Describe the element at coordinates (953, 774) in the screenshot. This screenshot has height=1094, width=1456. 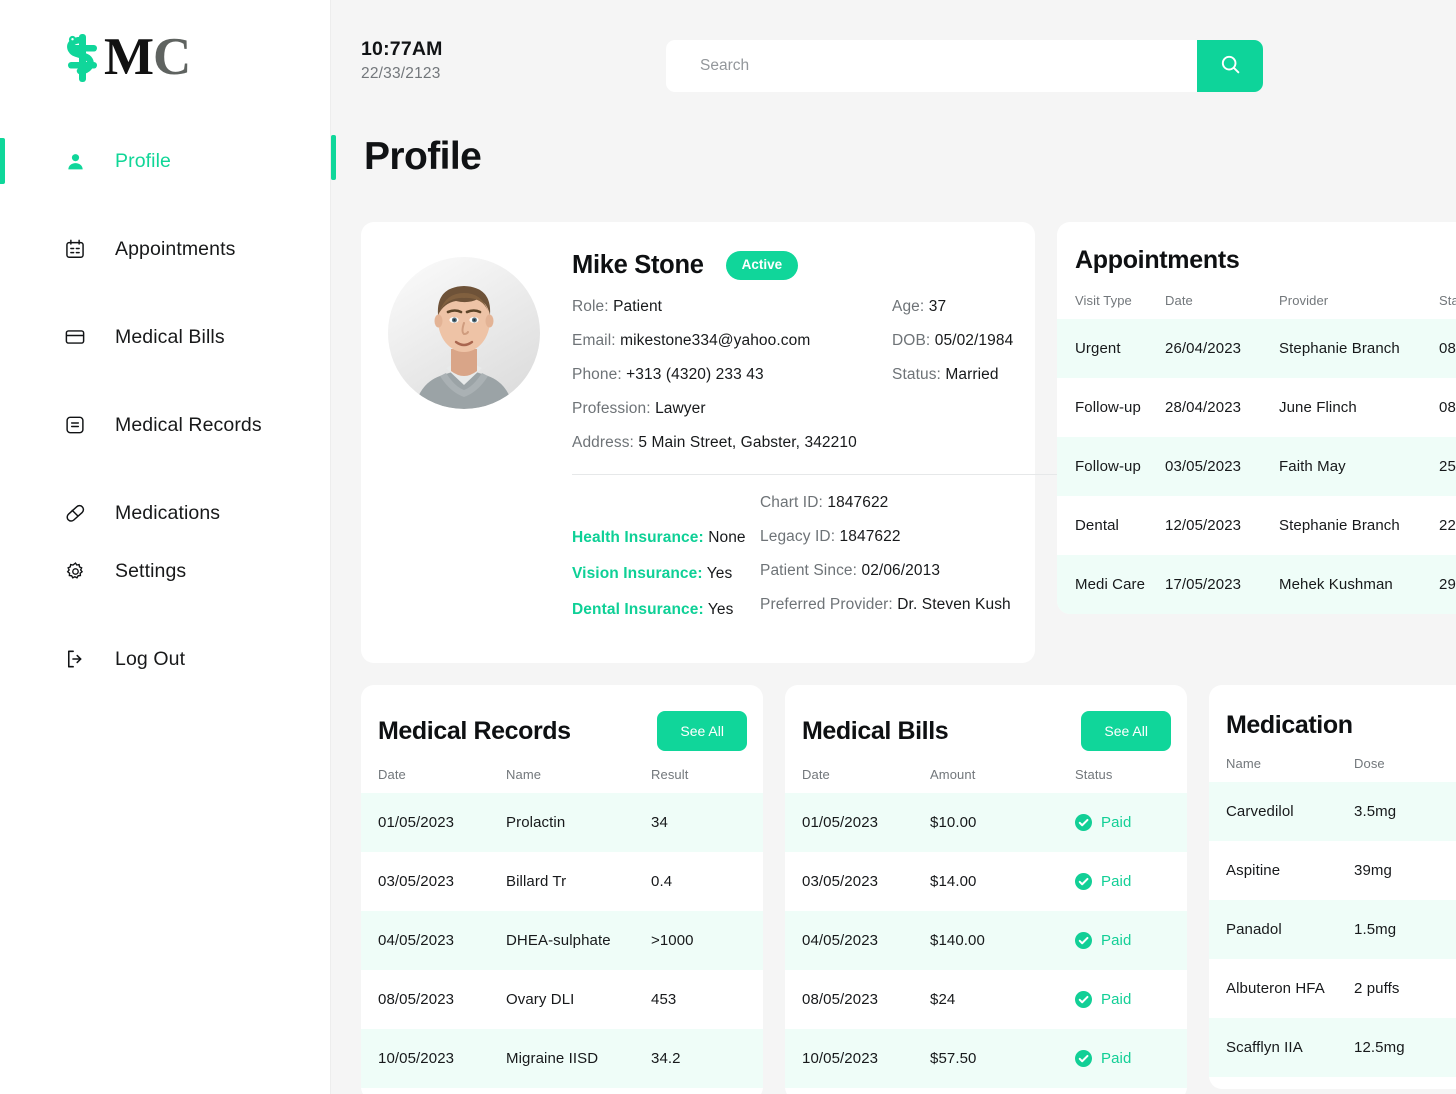
I see `column-amount: Amount` at that location.